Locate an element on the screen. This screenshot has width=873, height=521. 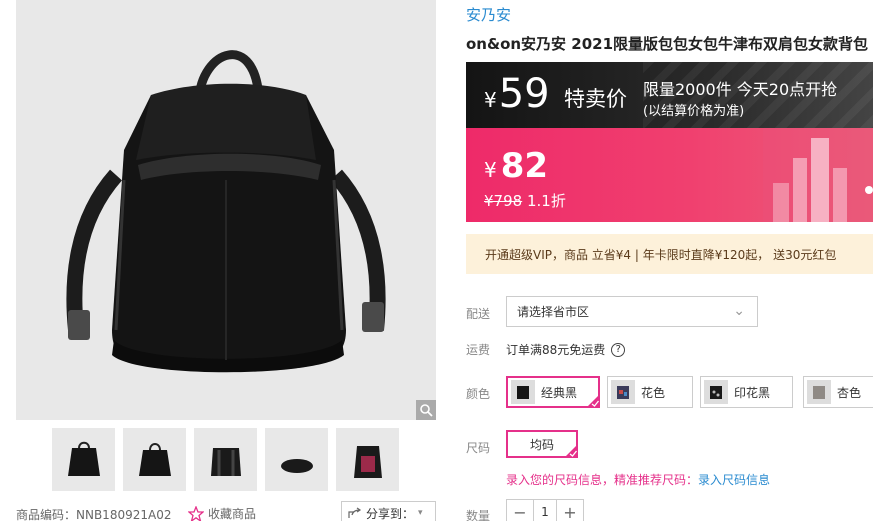
price-decoration is located at coordinates (818, 175).